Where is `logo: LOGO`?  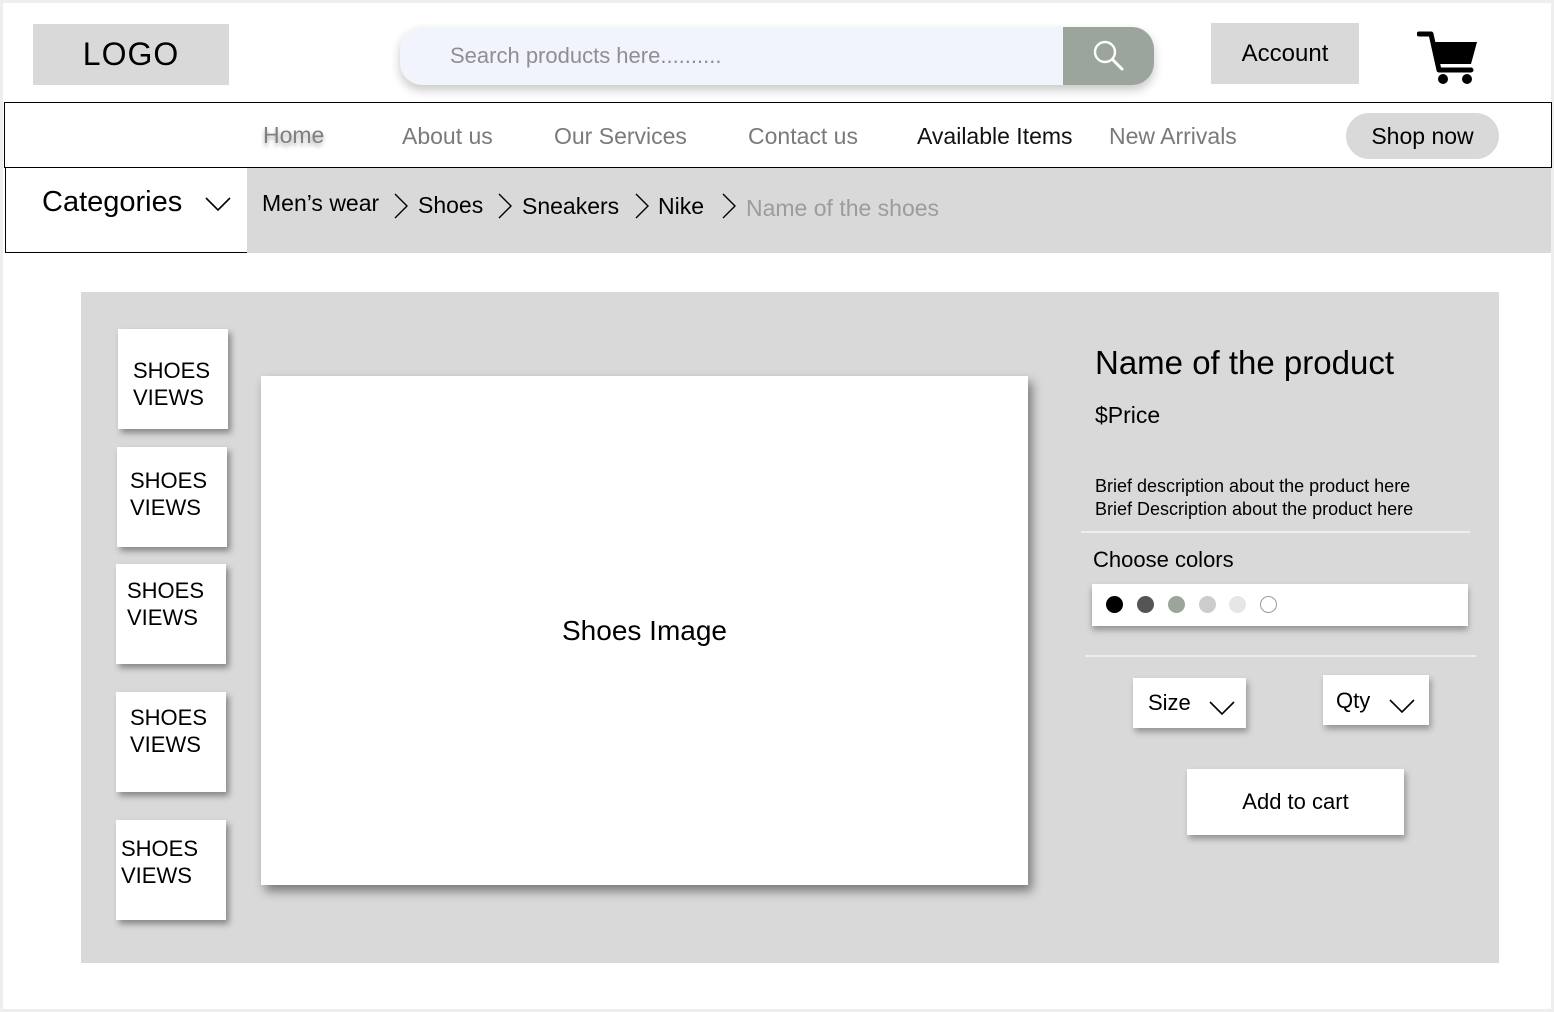 logo: LOGO is located at coordinates (131, 54).